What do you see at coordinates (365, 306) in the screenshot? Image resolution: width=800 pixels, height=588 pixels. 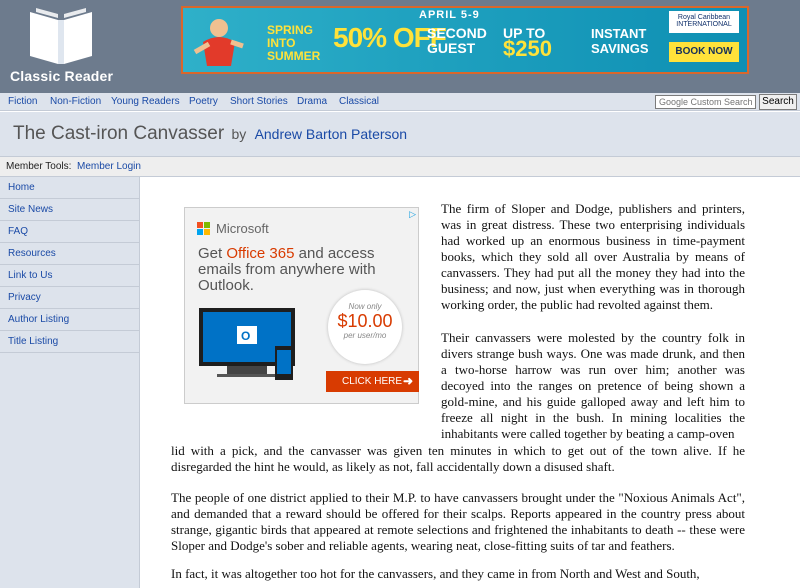 I see `ad-price-label: Now only` at bounding box center [365, 306].